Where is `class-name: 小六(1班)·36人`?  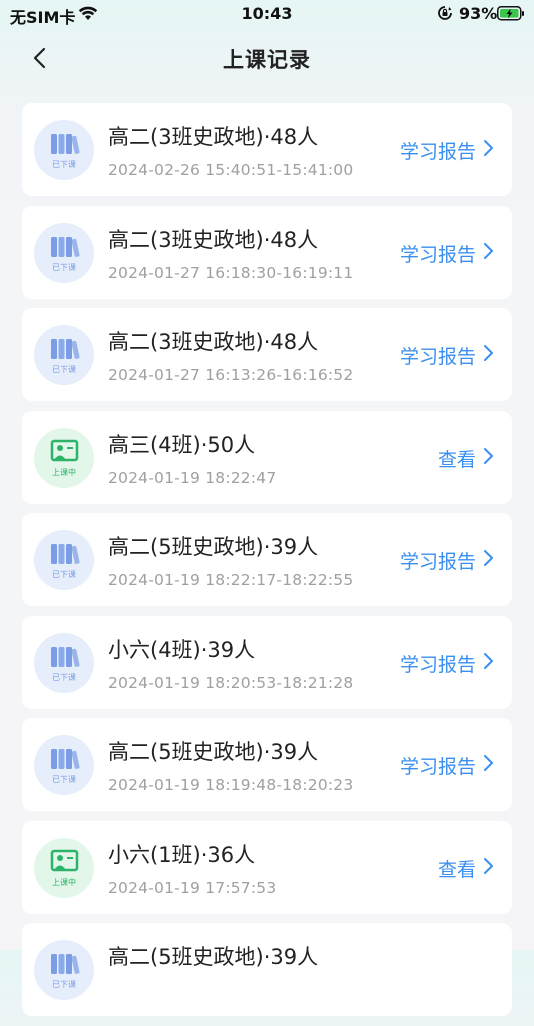 class-name: 小六(1班)·36人 is located at coordinates (182, 854).